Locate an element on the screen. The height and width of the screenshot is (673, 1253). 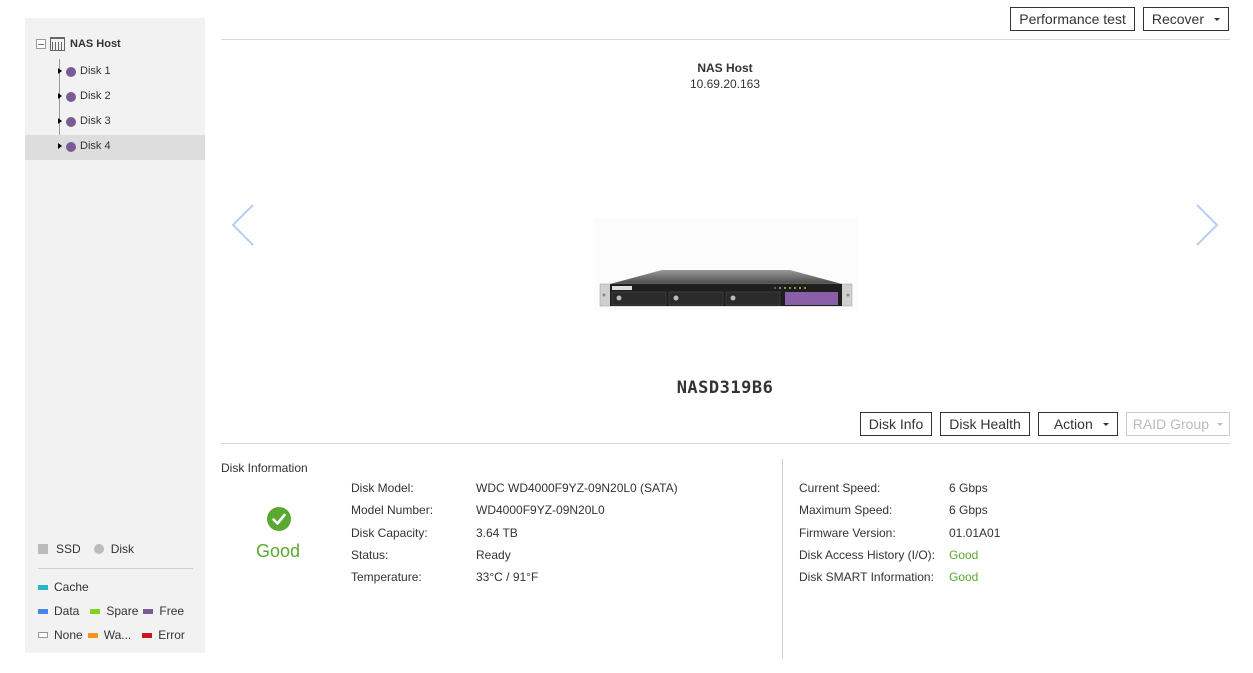
legend-error-label: Error is located at coordinates (171, 635).